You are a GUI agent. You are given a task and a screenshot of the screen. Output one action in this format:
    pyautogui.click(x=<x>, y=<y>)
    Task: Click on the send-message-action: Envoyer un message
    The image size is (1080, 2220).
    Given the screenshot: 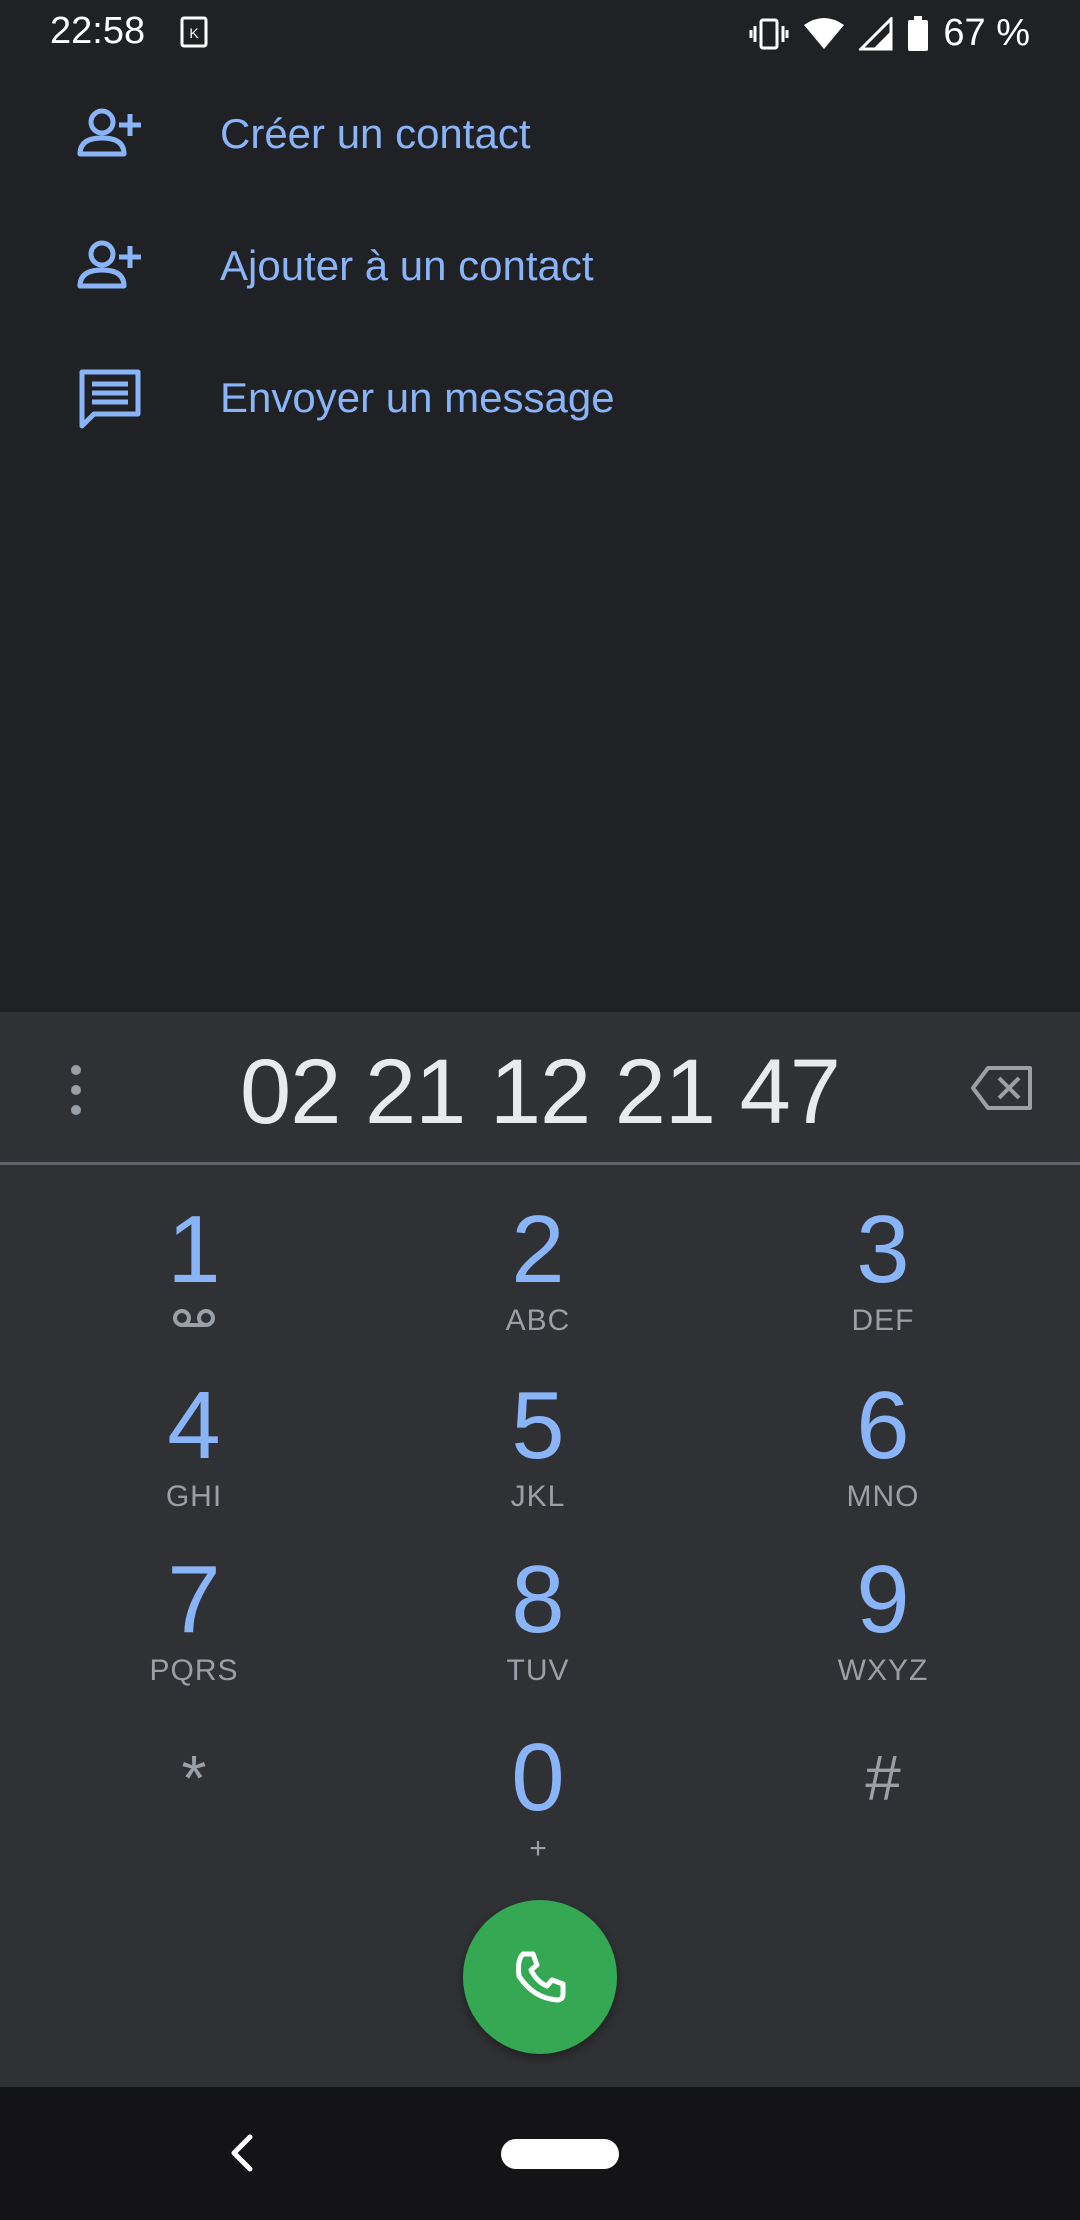 What is the action you would take?
    pyautogui.click(x=540, y=398)
    